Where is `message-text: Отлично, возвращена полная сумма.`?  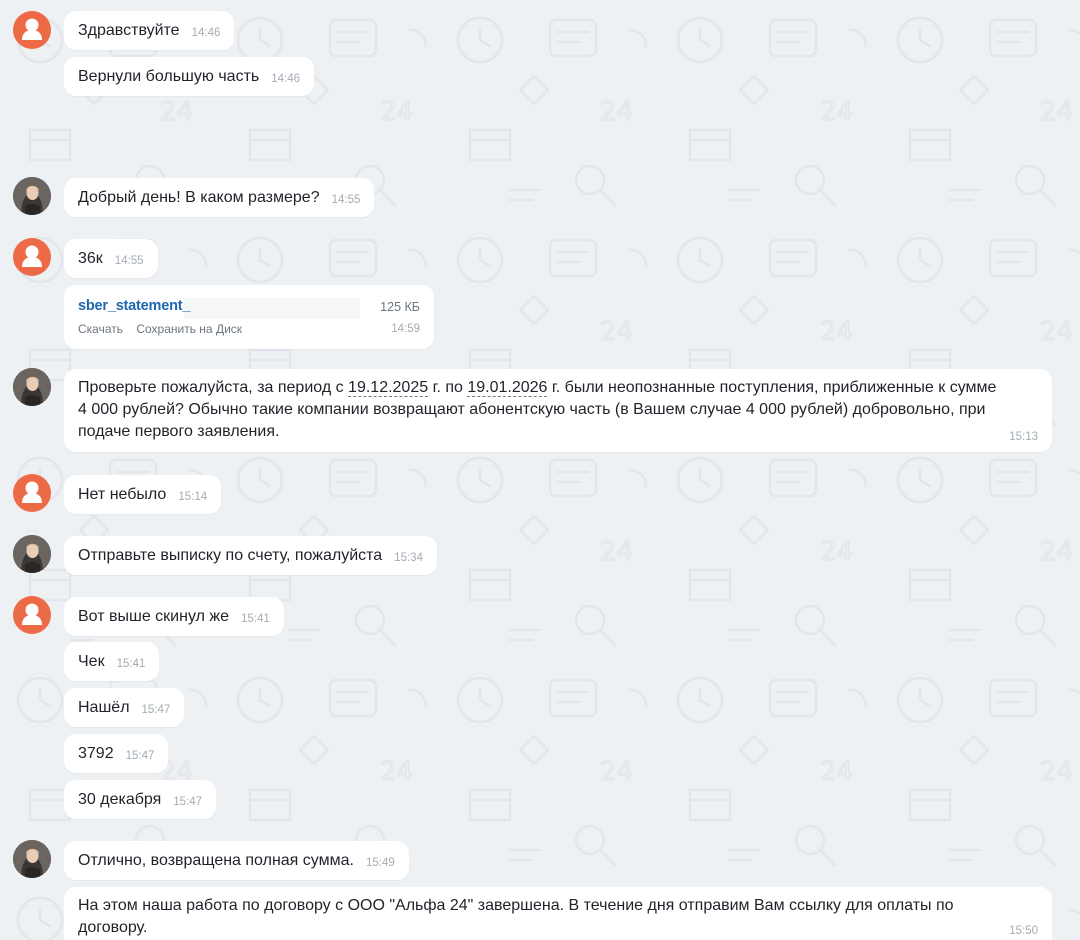
message-text: Отлично, возвращена полная сумма. is located at coordinates (216, 860).